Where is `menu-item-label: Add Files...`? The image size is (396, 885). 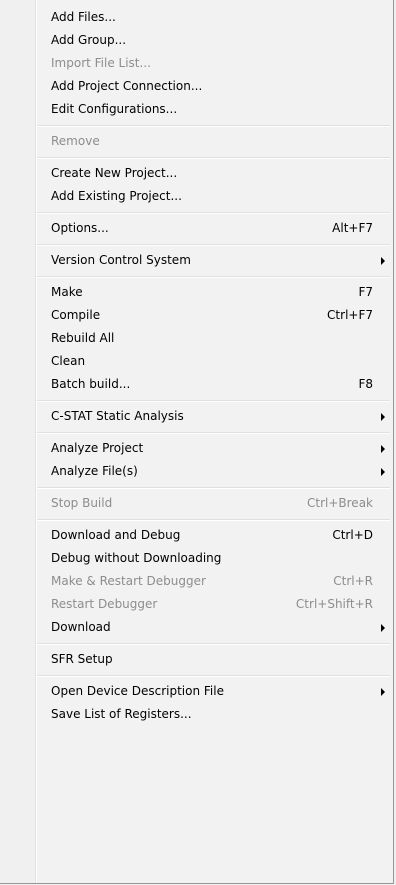
menu-item-label: Add Files... is located at coordinates (83, 17).